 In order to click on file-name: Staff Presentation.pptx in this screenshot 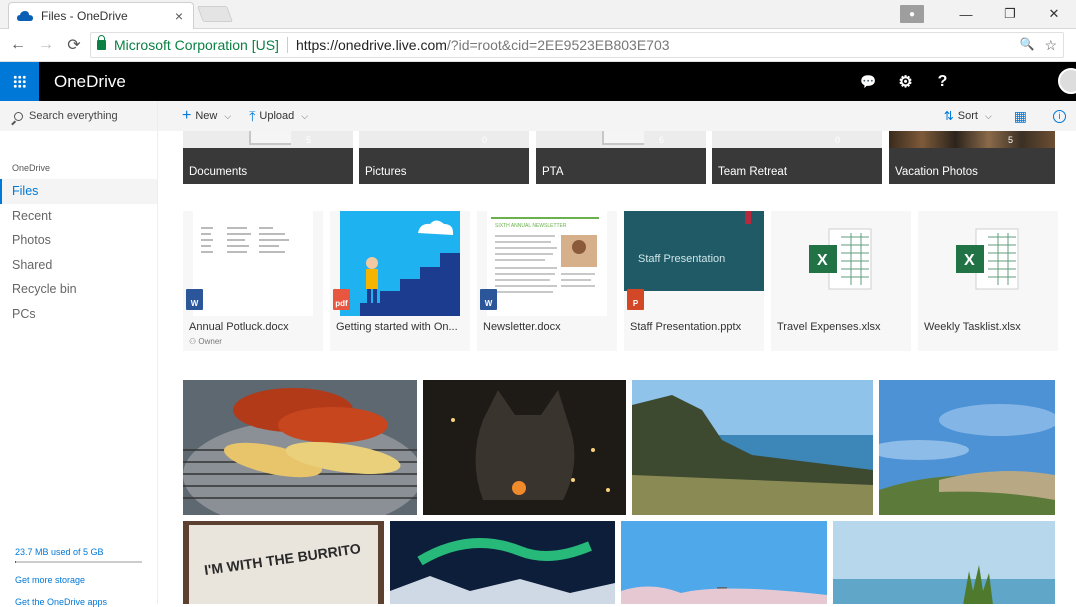, I will do `click(686, 327)`.